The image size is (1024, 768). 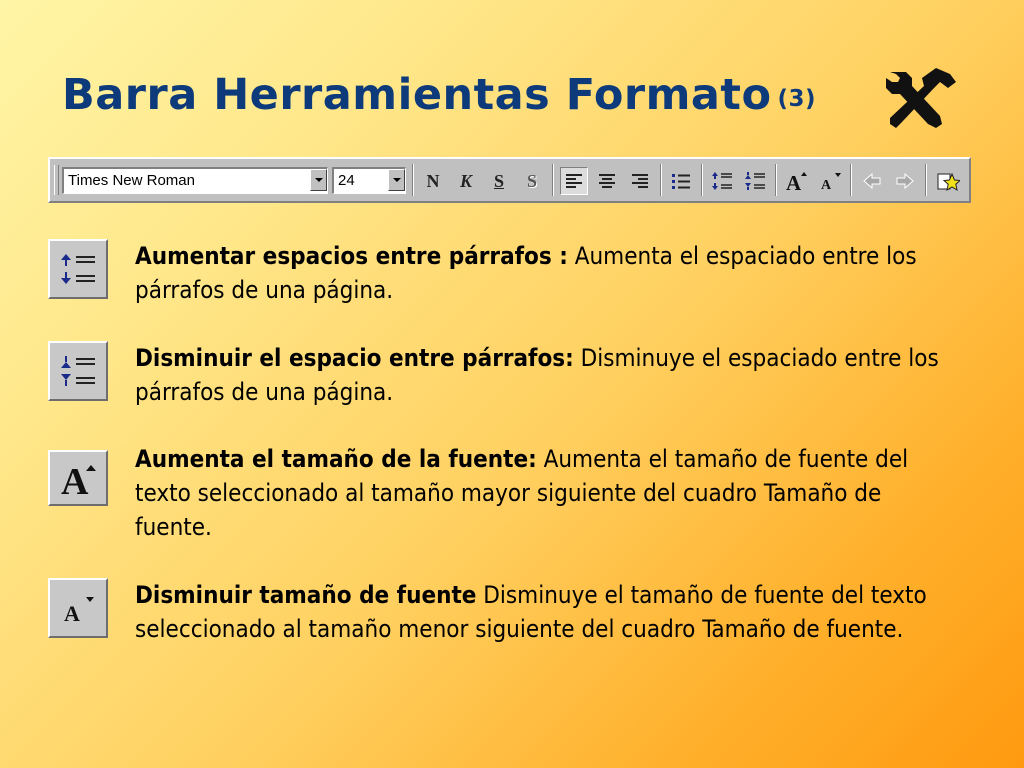 I want to click on underline-button: S, so click(x=499, y=181).